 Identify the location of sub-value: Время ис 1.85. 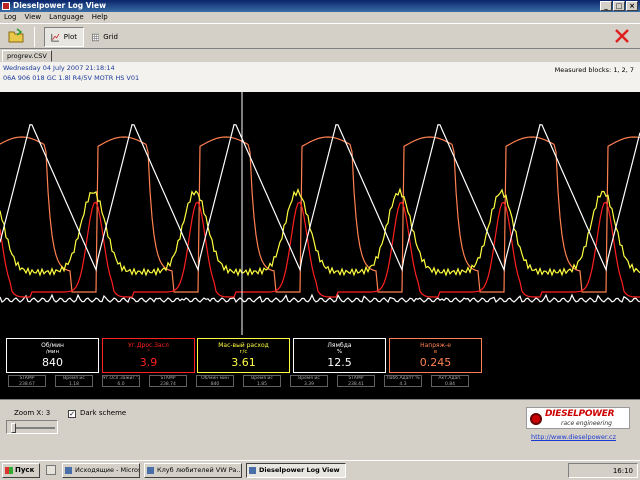
(262, 381).